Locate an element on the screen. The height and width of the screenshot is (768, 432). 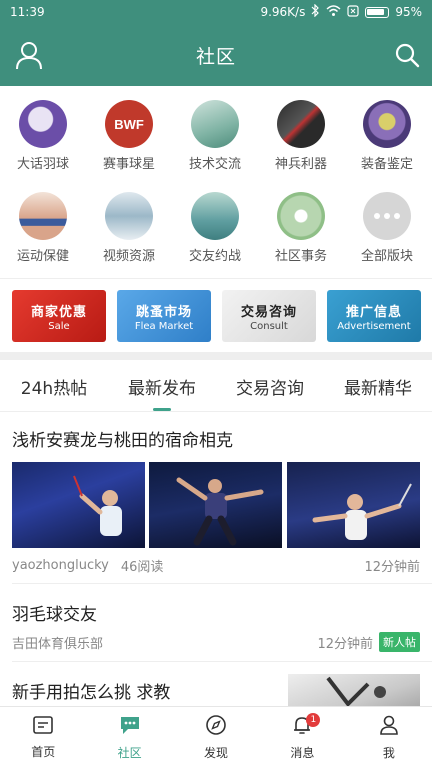
nav-discover: 发现 is located at coordinates (216, 737).